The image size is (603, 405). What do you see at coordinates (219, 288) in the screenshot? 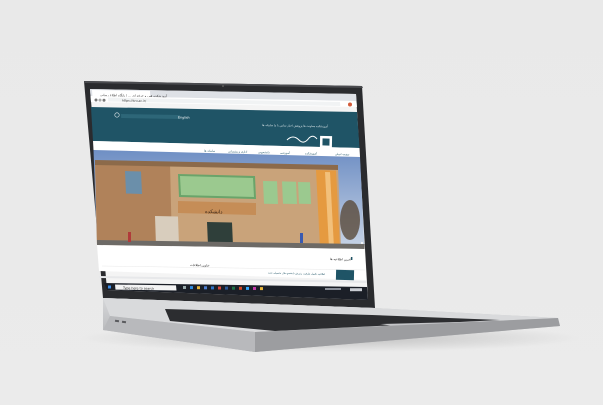
I see `chrome-icon` at bounding box center [219, 288].